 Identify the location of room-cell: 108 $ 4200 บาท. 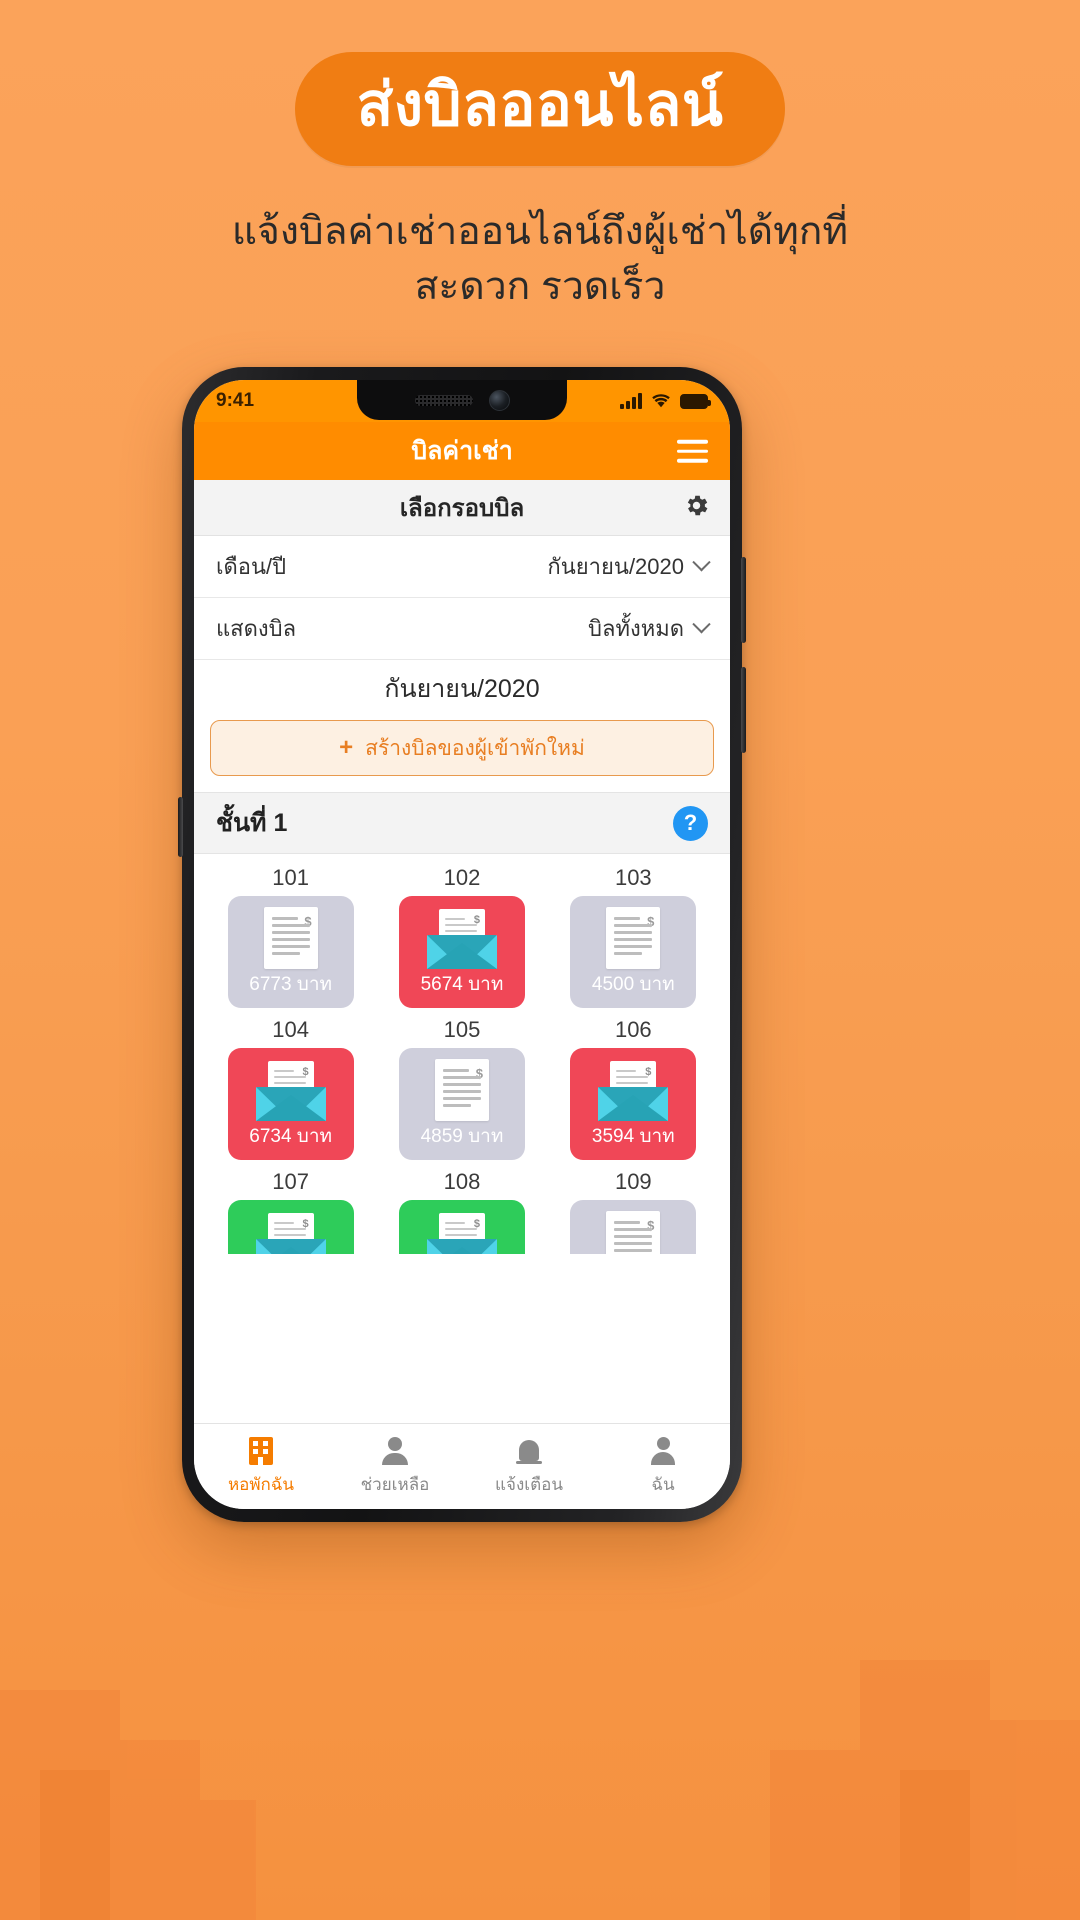
(461, 1208).